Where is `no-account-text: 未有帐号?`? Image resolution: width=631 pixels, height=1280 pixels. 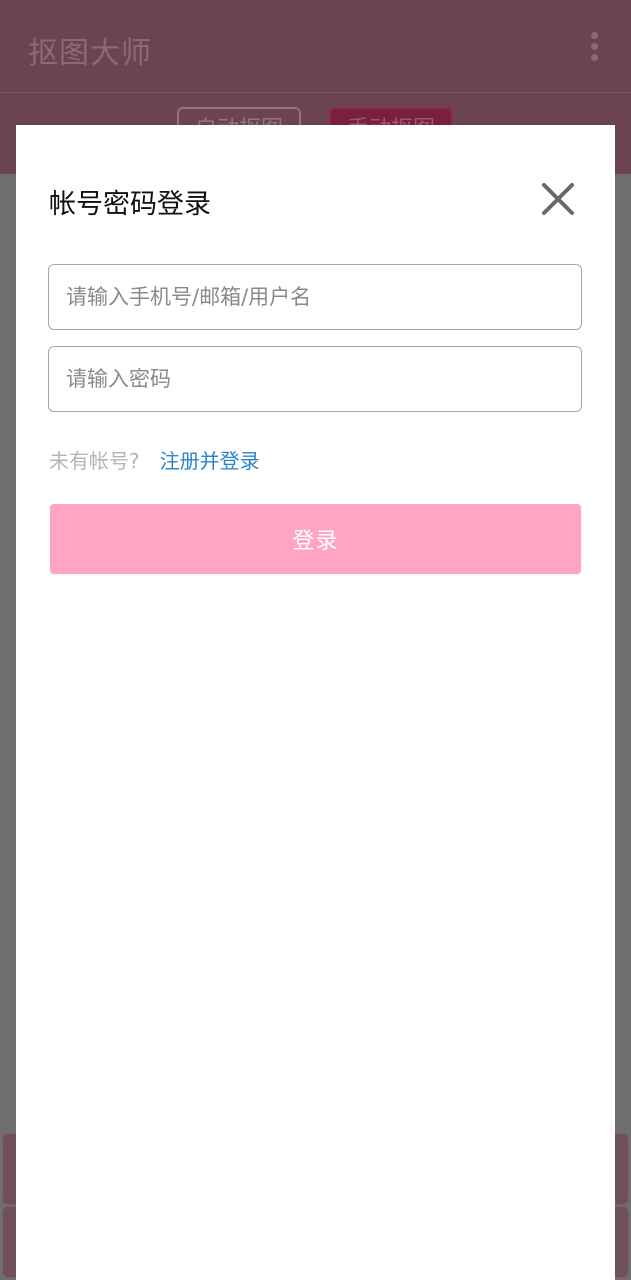
no-account-text: 未有帐号? is located at coordinates (94, 461).